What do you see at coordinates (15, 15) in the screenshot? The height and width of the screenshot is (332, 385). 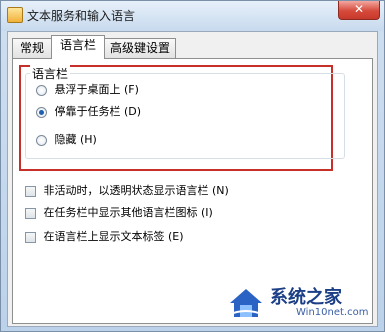 I see `keyboard-icon` at bounding box center [15, 15].